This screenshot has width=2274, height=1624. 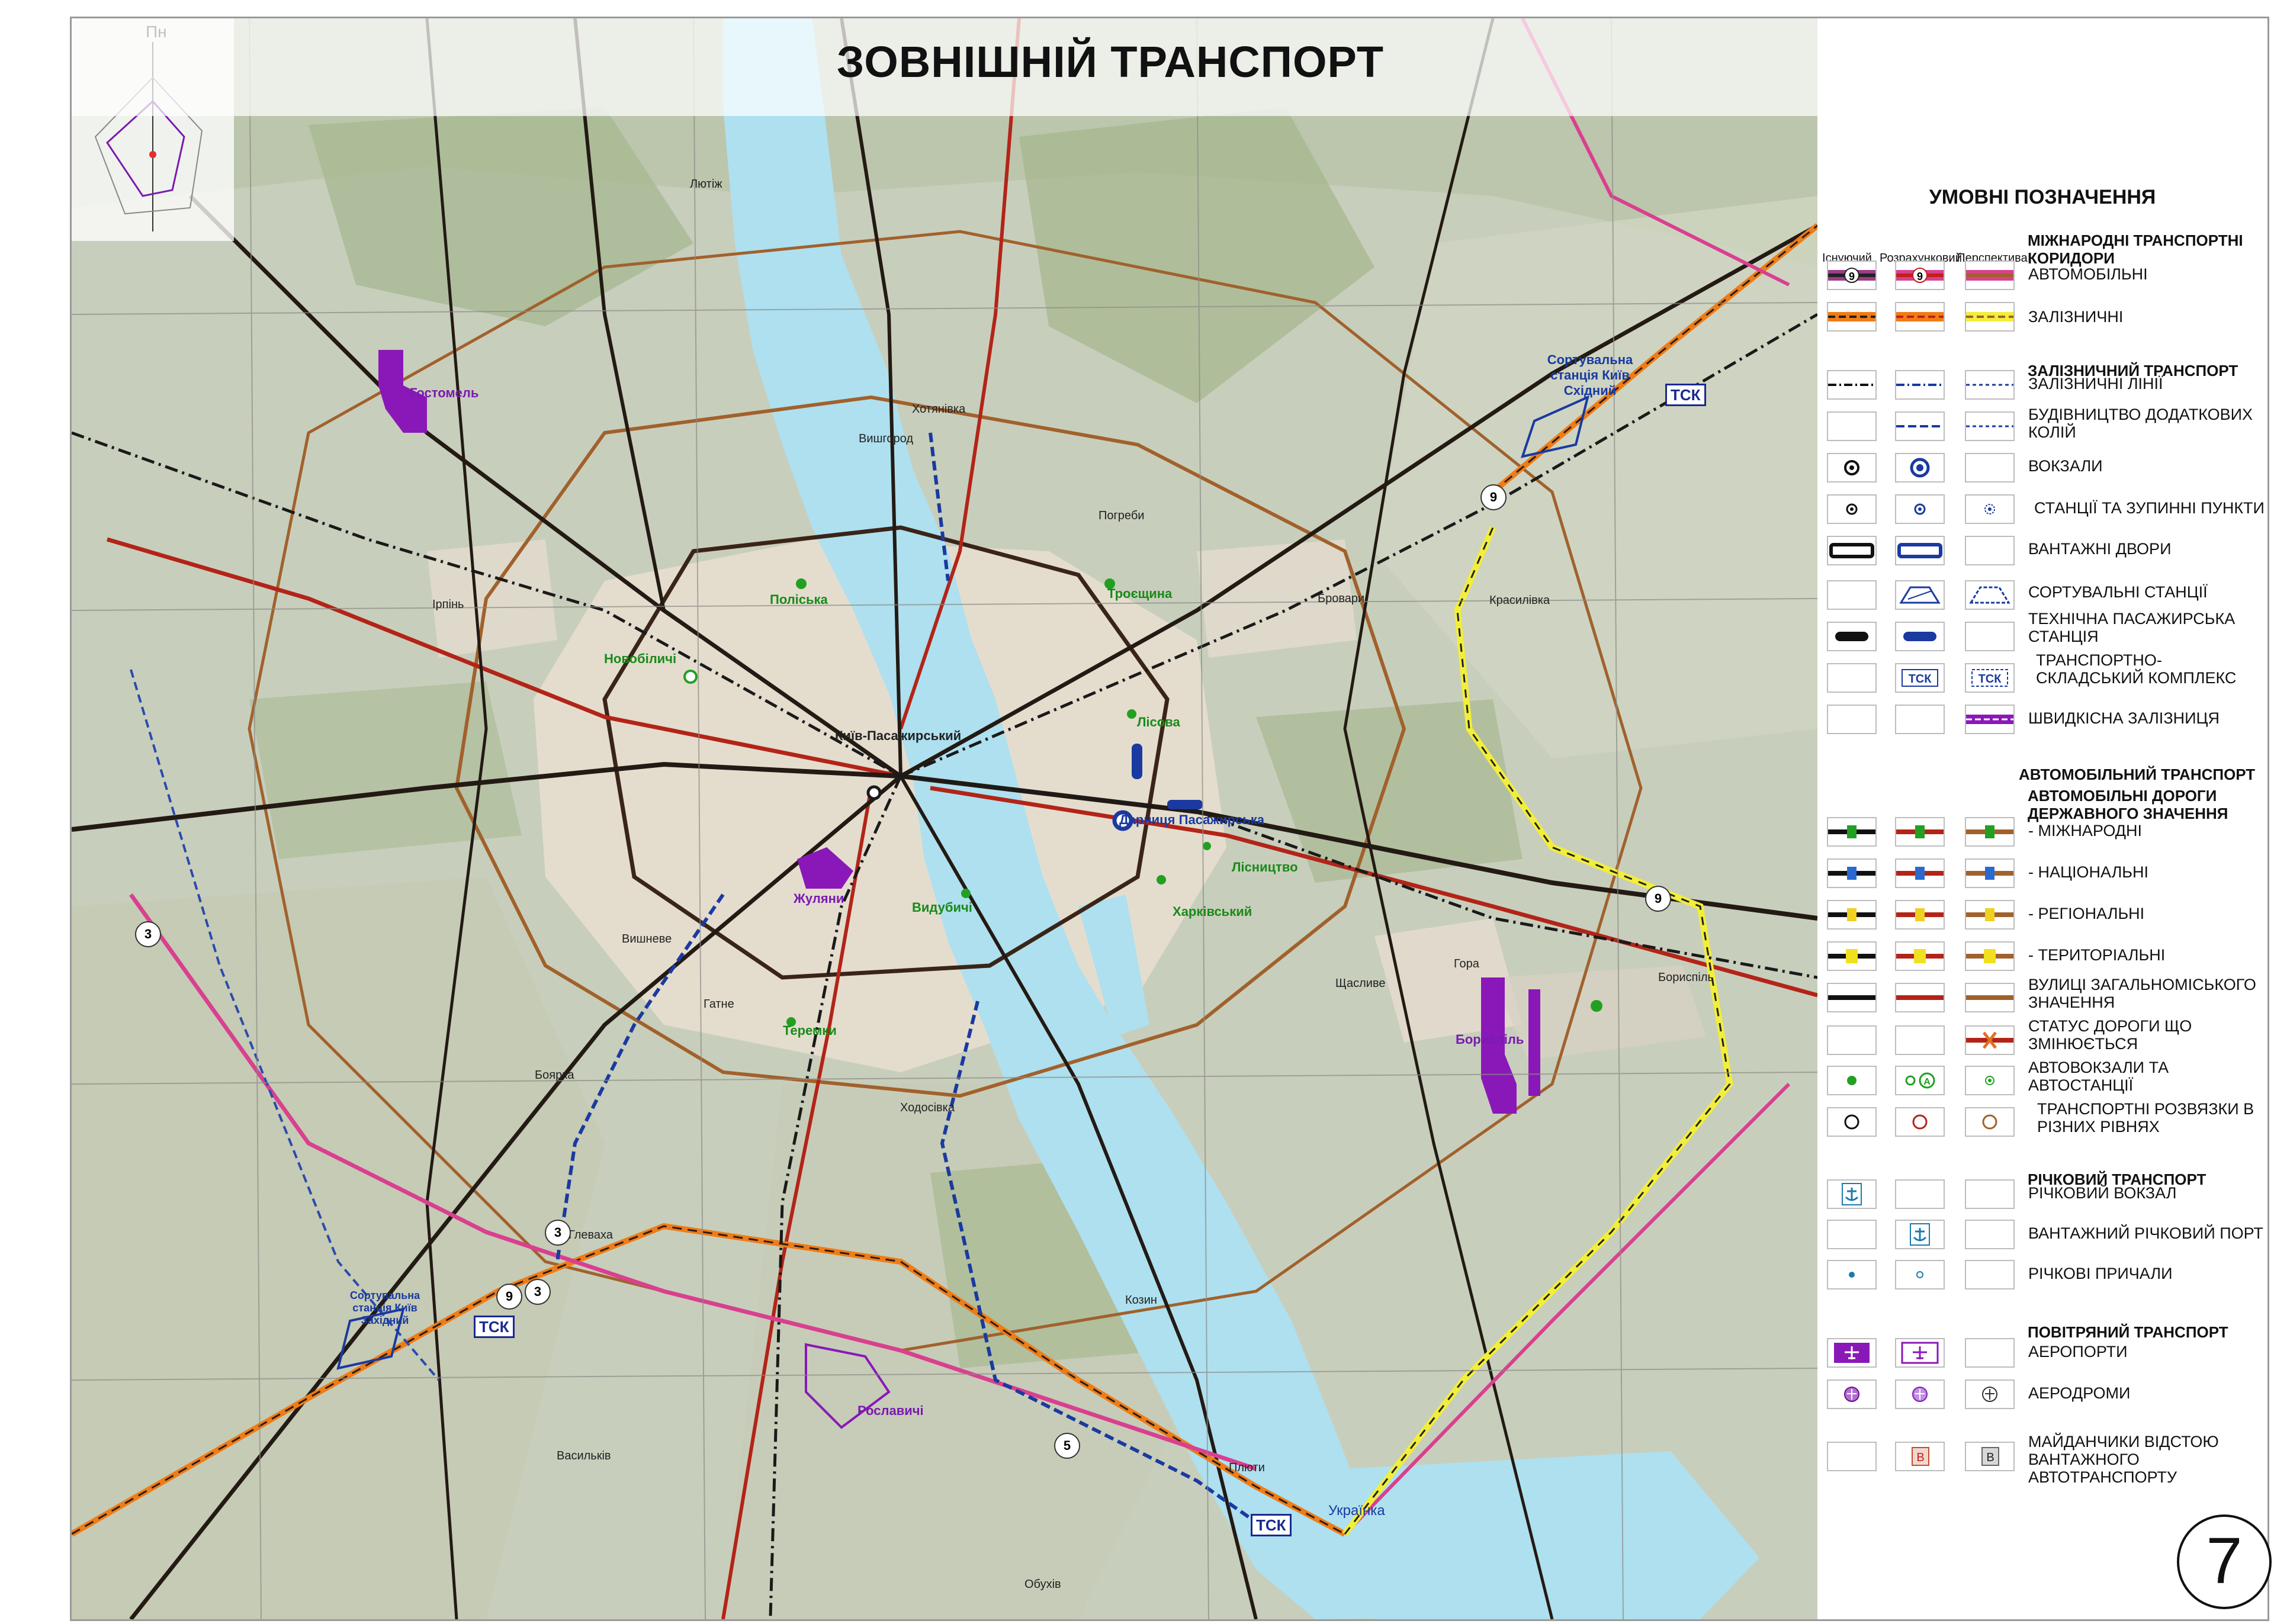 I want to click on route-badge: 3, so click(x=538, y=1292).